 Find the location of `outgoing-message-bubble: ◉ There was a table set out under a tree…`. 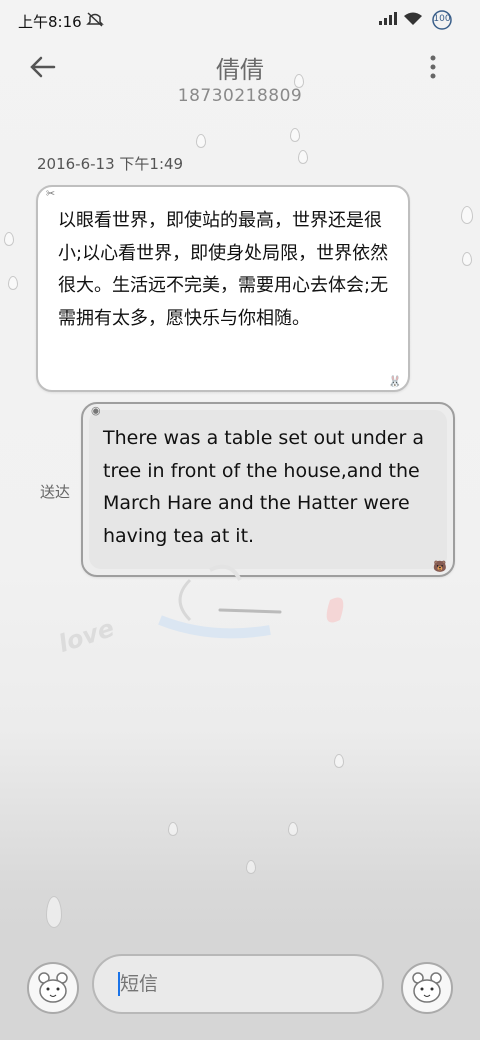

outgoing-message-bubble: ◉ There was a table set out under a tree… is located at coordinates (268, 489).